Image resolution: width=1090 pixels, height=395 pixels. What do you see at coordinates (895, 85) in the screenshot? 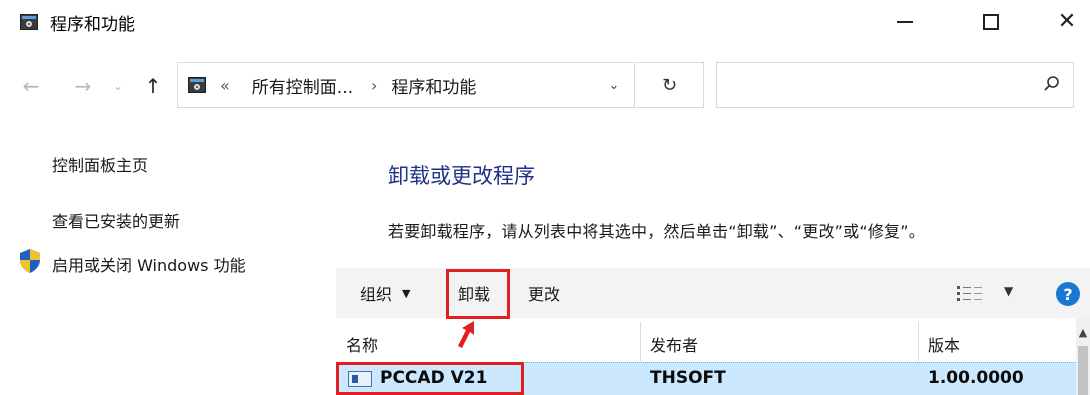
I see `search-input` at bounding box center [895, 85].